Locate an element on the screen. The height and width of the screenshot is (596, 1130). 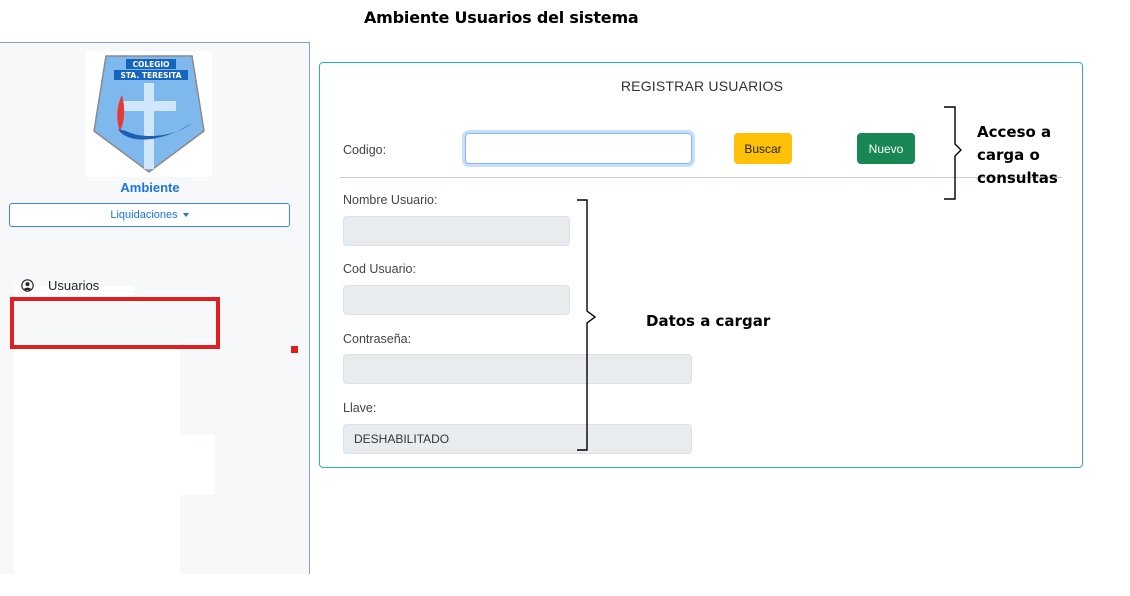
liquidaciones-dropdown: Liquidaciones is located at coordinates (149, 215).